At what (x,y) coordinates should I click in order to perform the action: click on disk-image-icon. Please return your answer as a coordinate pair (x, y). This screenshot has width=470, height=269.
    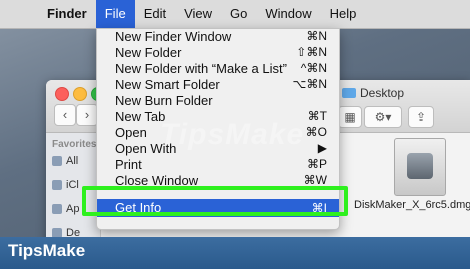
    Looking at the image, I should click on (420, 166).